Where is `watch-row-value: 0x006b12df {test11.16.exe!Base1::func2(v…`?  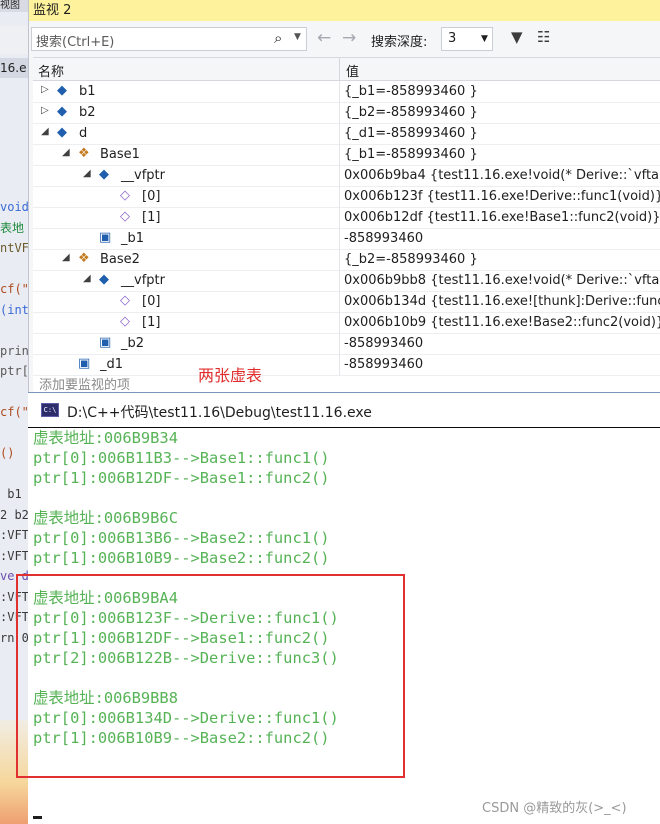 watch-row-value: 0x006b12df {test11.16.exe!Base1::func2(v… is located at coordinates (502, 217).